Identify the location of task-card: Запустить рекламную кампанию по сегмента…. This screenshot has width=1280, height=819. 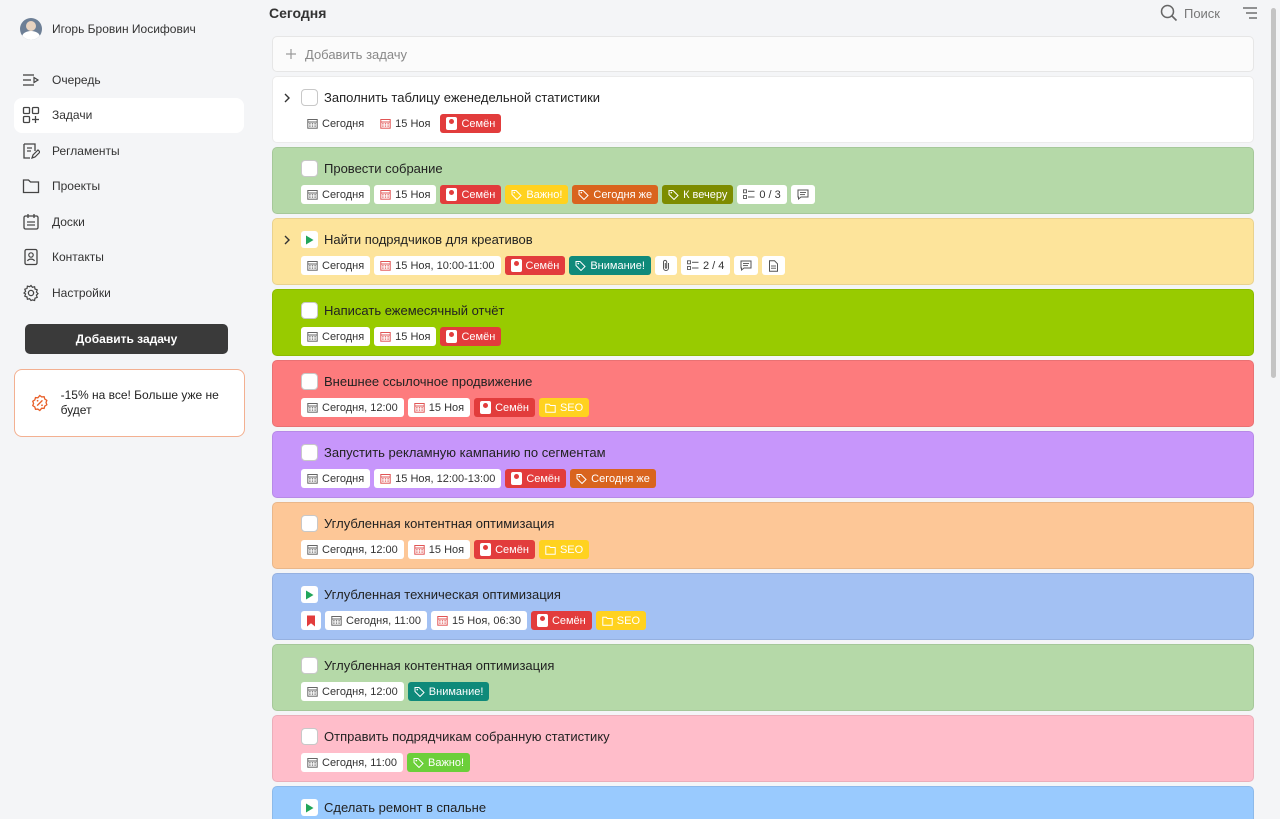
(763, 464).